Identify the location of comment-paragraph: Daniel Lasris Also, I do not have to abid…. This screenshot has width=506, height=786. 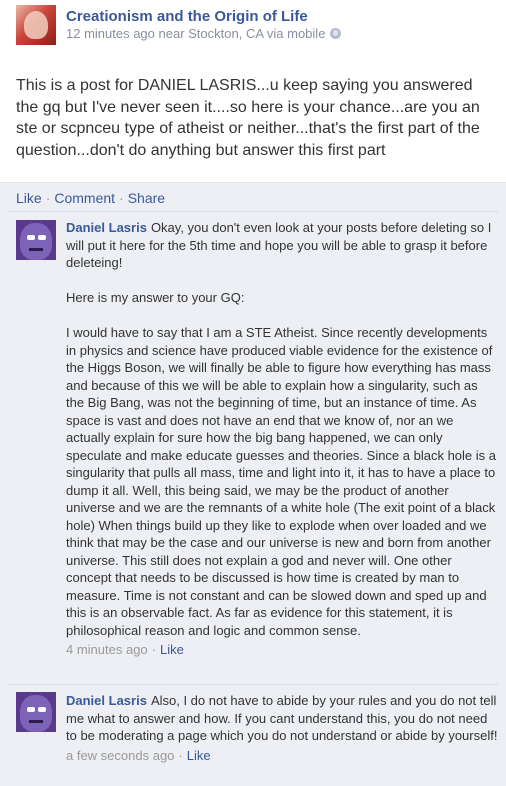
(282, 718).